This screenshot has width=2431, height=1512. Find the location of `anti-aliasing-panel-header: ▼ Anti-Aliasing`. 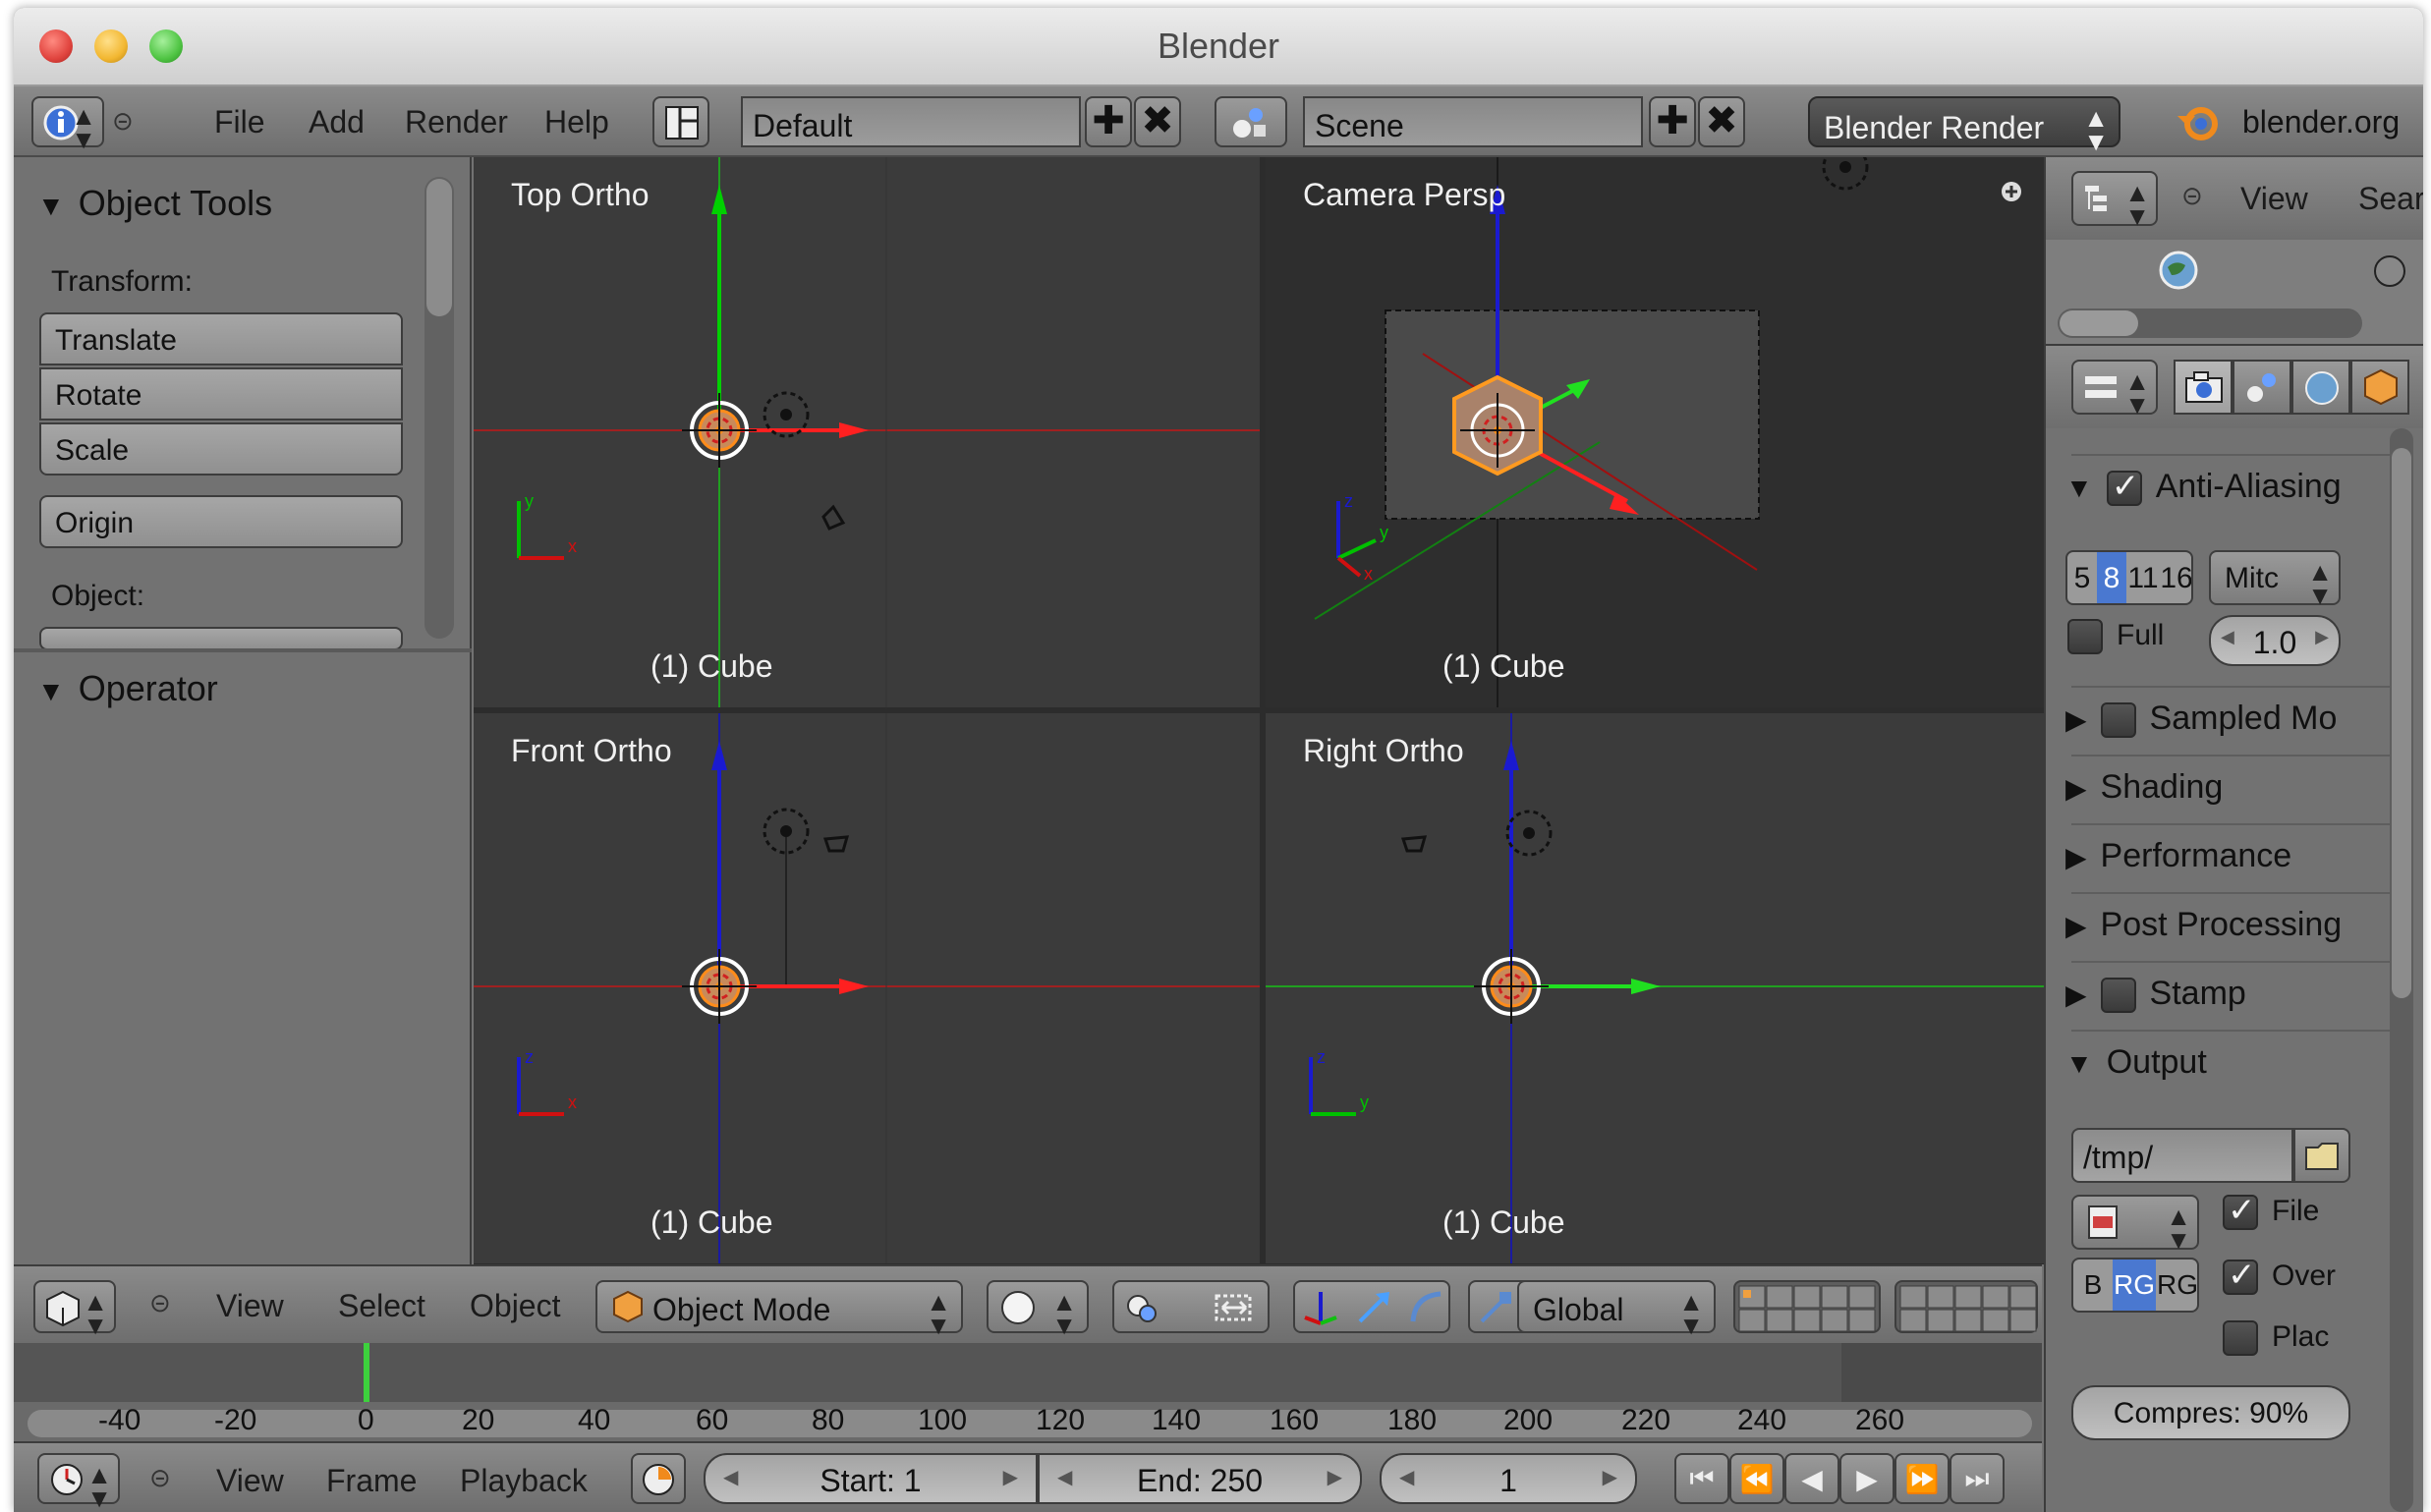

anti-aliasing-panel-header: ▼ Anti-Aliasing is located at coordinates (2203, 487).